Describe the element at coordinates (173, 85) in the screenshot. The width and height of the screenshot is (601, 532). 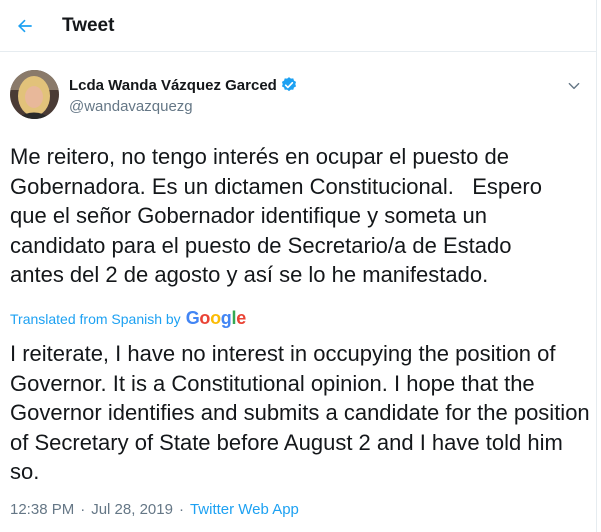
I see `display-name: Lcda Wanda Vázquez Garced` at that location.